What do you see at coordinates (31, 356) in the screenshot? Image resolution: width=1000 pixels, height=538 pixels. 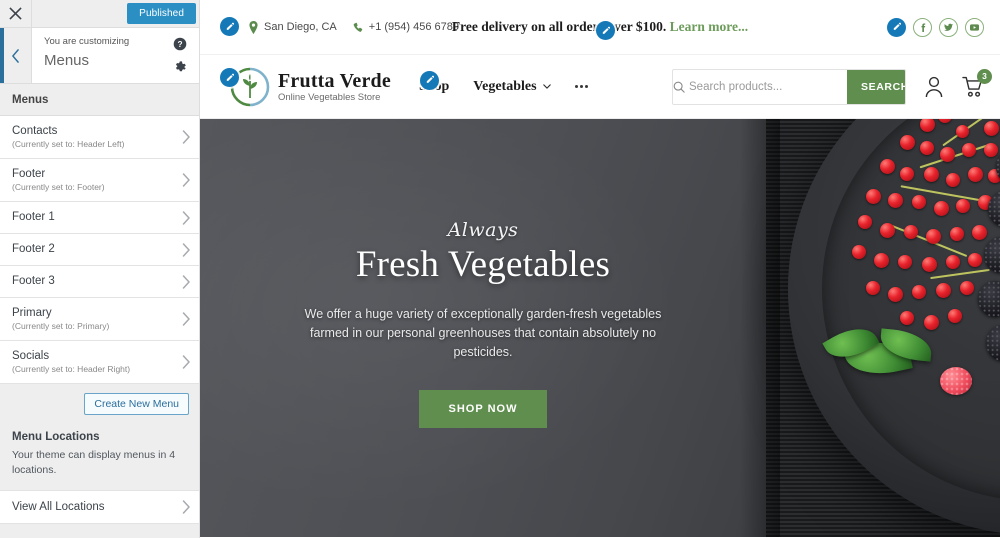 I see `menu-item-name: Socials` at bounding box center [31, 356].